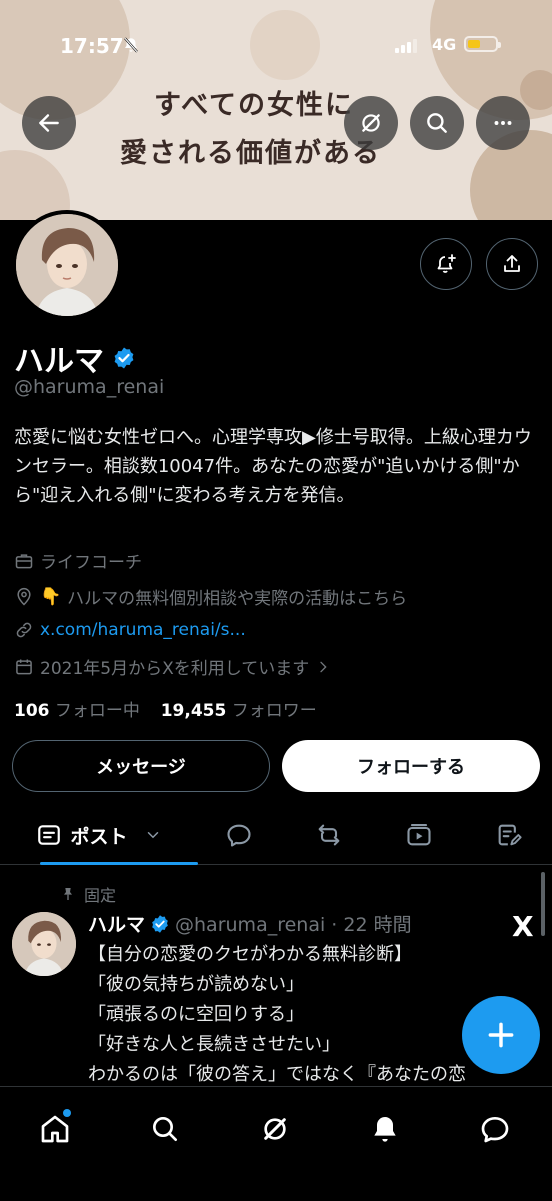 This screenshot has height=1201, width=552. Describe the element at coordinates (91, 563) in the screenshot. I see `category-label: ライフコーチ` at that location.